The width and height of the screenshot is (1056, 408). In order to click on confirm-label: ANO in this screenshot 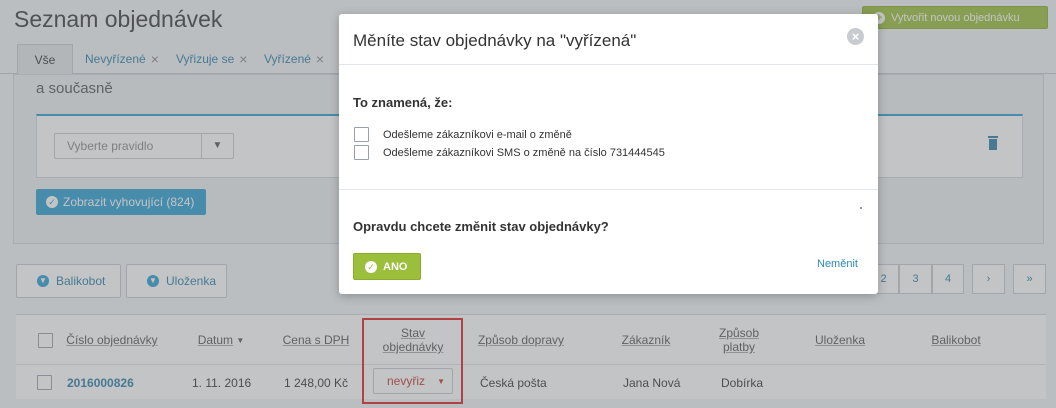, I will do `click(395, 266)`.